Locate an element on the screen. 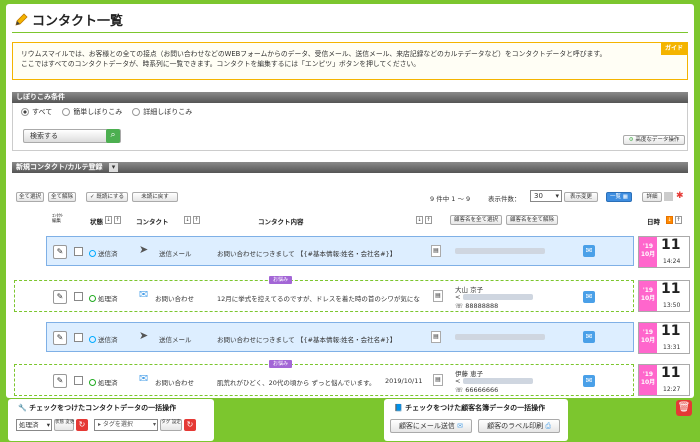 The width and height of the screenshot is (700, 442). sort-date-desc: ↓ is located at coordinates (669, 220).